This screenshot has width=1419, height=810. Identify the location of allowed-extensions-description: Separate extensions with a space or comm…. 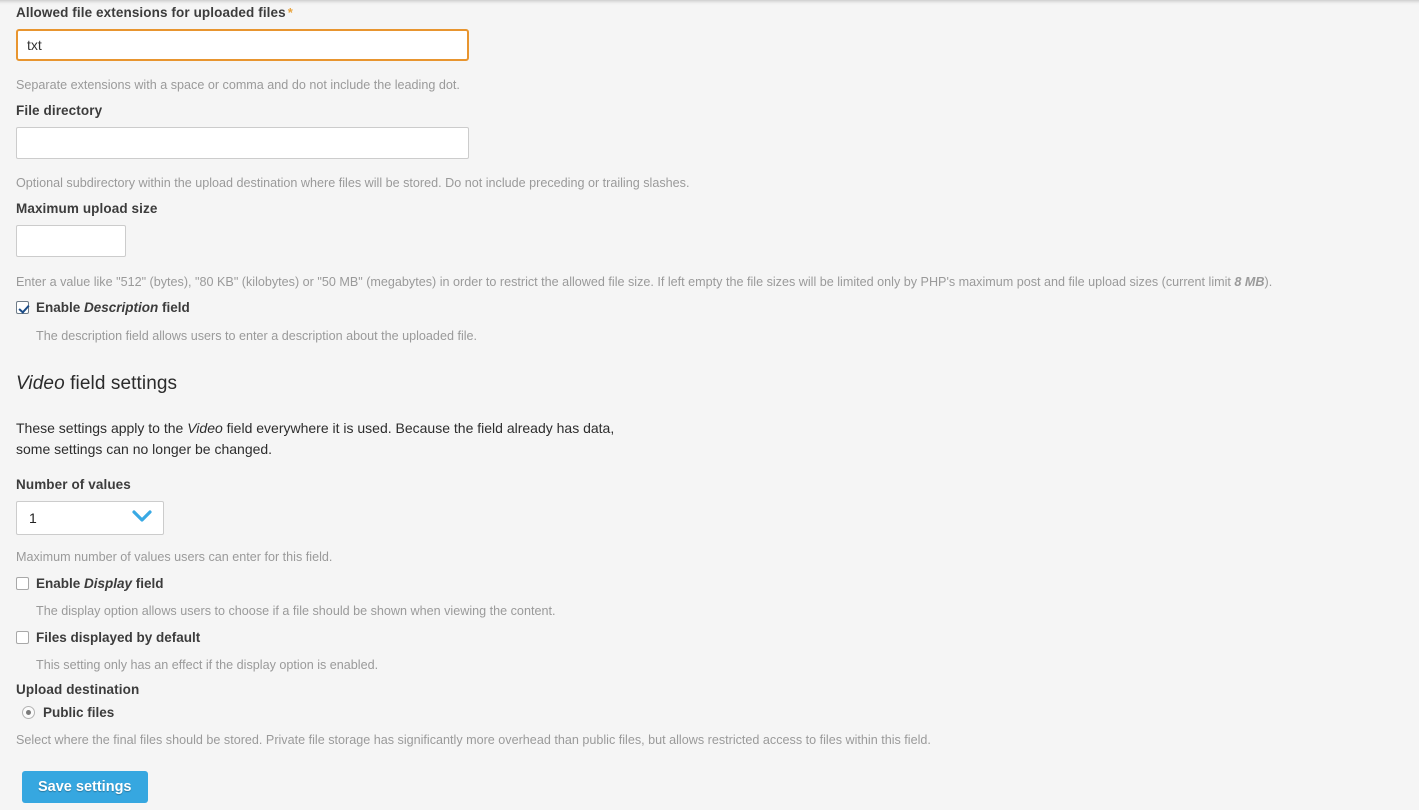
(238, 85).